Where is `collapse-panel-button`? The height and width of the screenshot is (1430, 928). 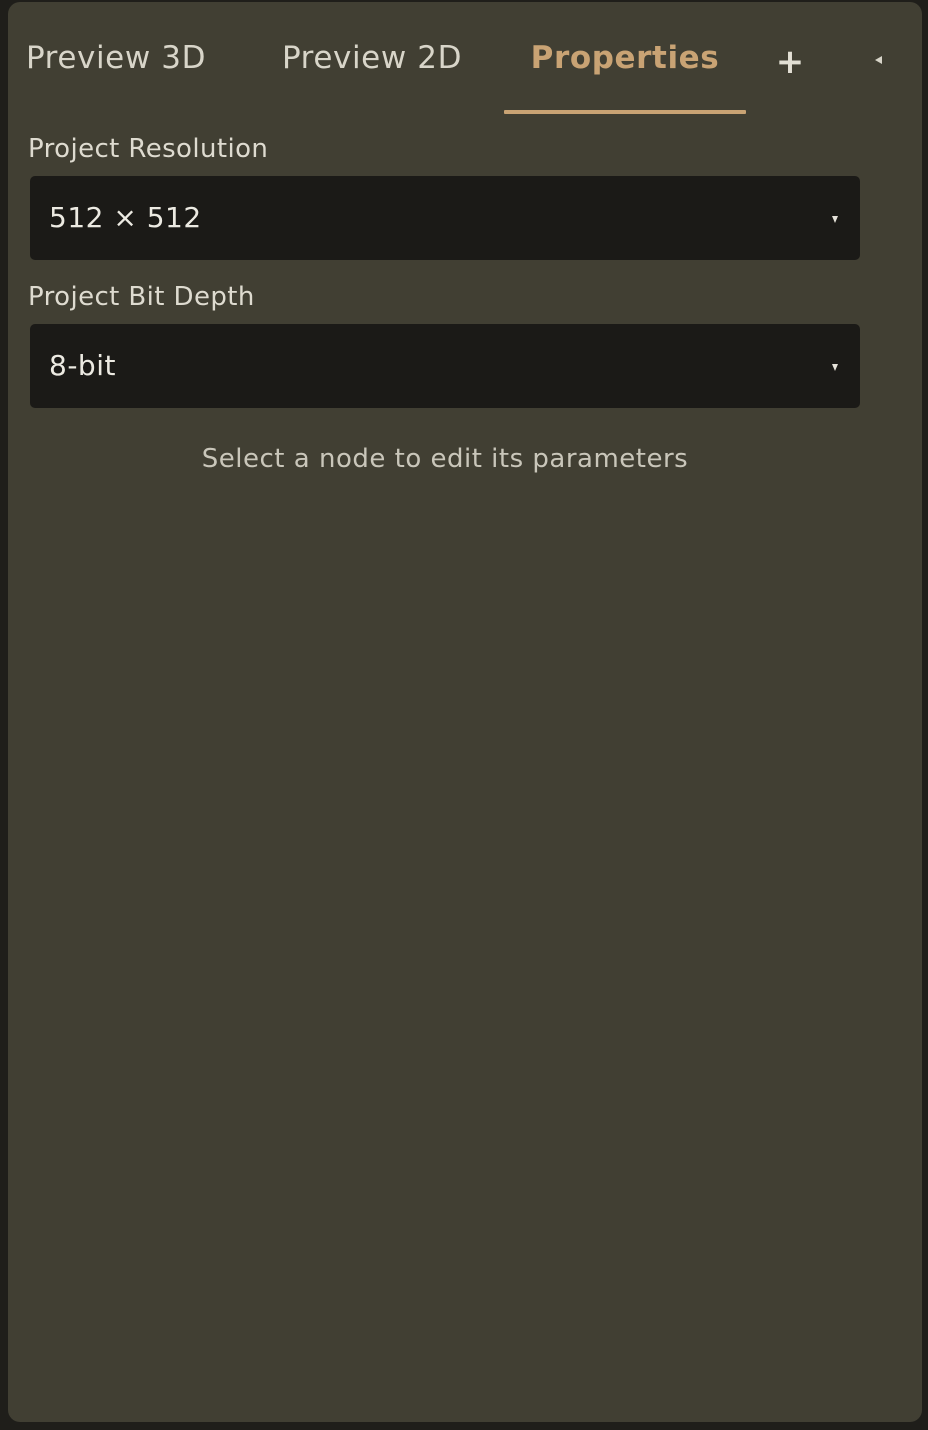
collapse-panel-button is located at coordinates (878, 60).